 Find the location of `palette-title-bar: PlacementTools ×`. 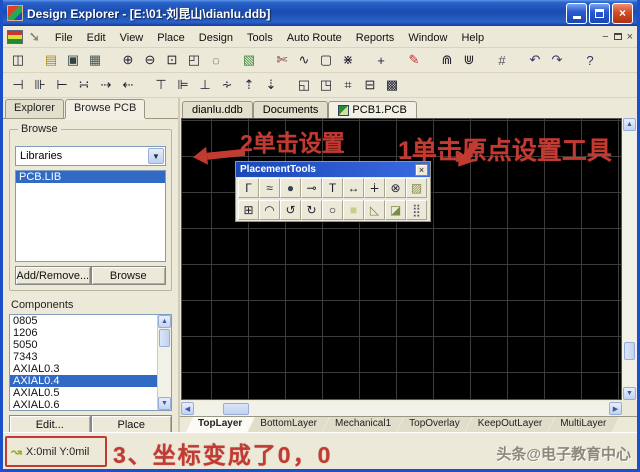

palette-title-bar: PlacementTools × is located at coordinates (333, 169).